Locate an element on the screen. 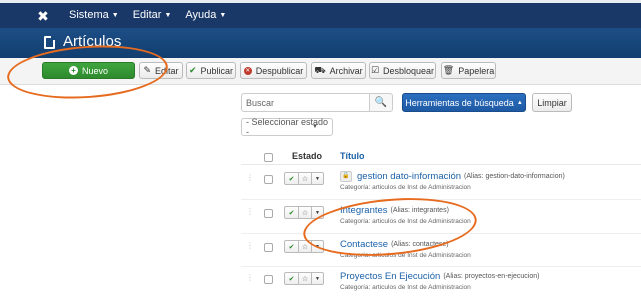  article-title-link: Proyectos En Ejecución is located at coordinates (390, 276).